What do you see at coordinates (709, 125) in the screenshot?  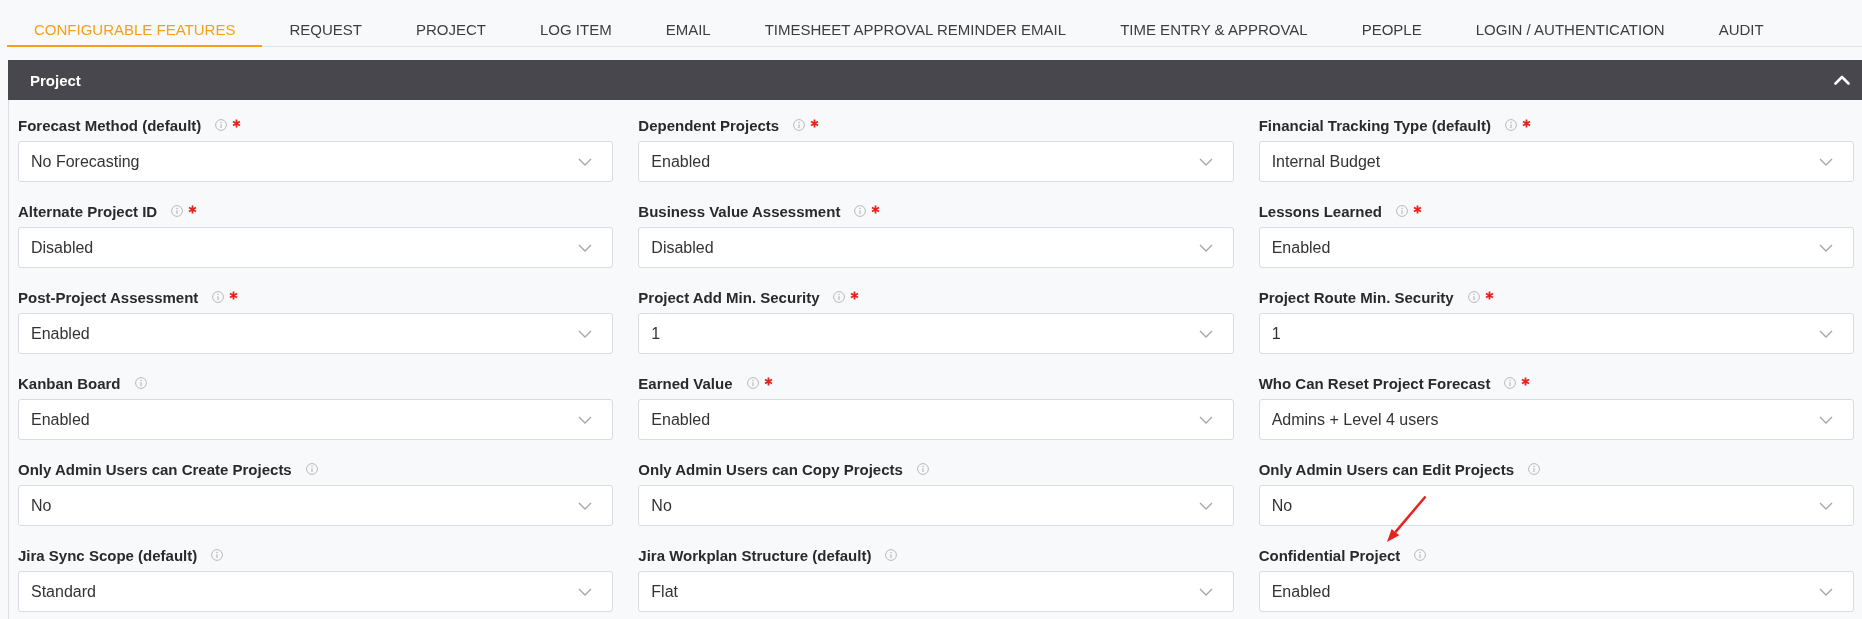 I see `field-label: Dependent Projects` at bounding box center [709, 125].